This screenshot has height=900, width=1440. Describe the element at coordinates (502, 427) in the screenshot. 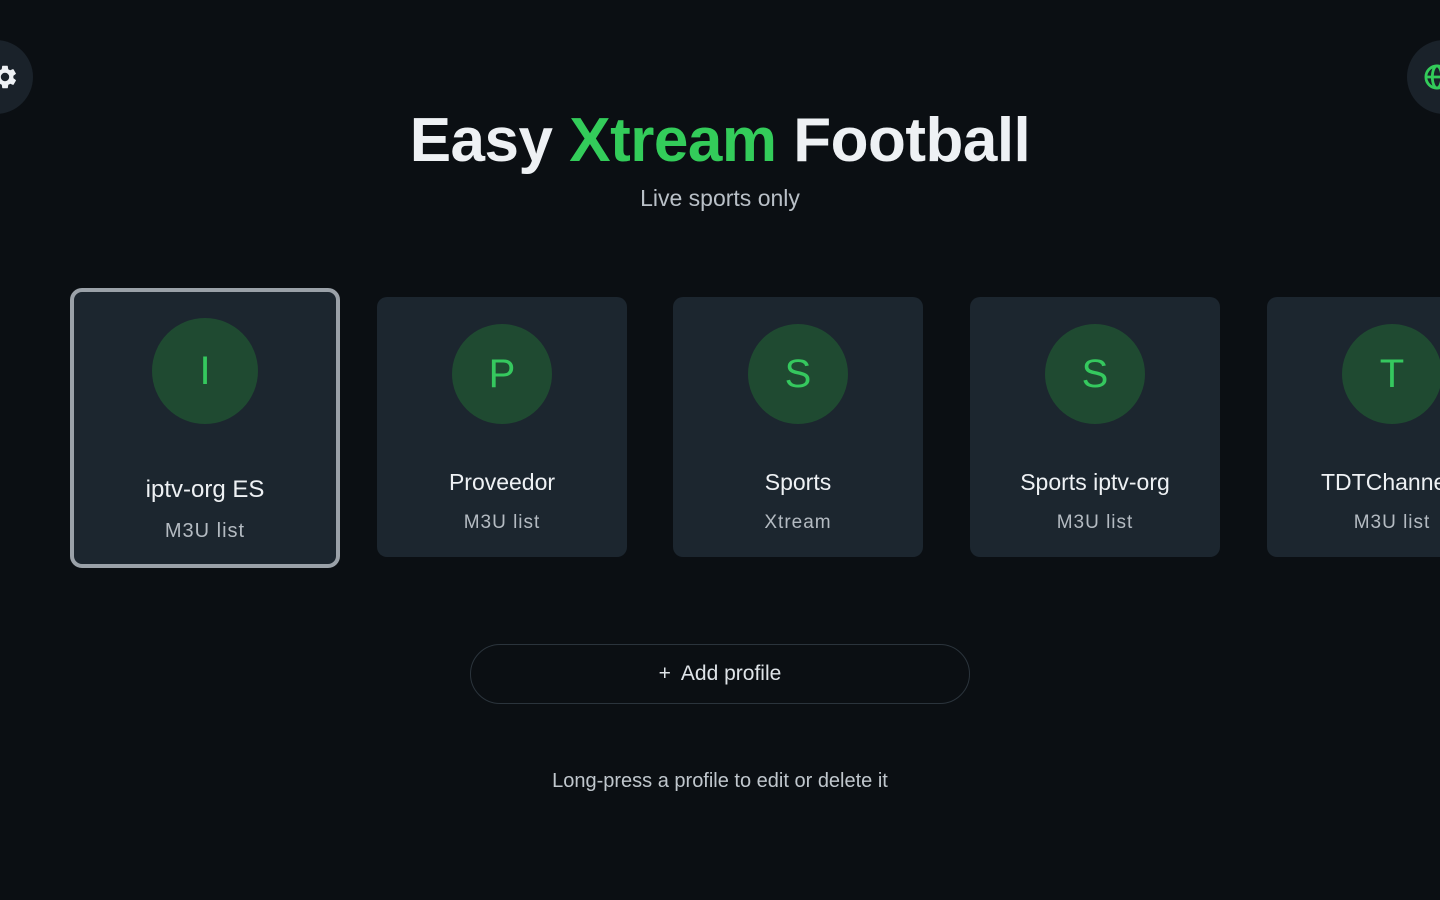

I see `profile-card-proveedor: P Proveedor M3U list` at that location.